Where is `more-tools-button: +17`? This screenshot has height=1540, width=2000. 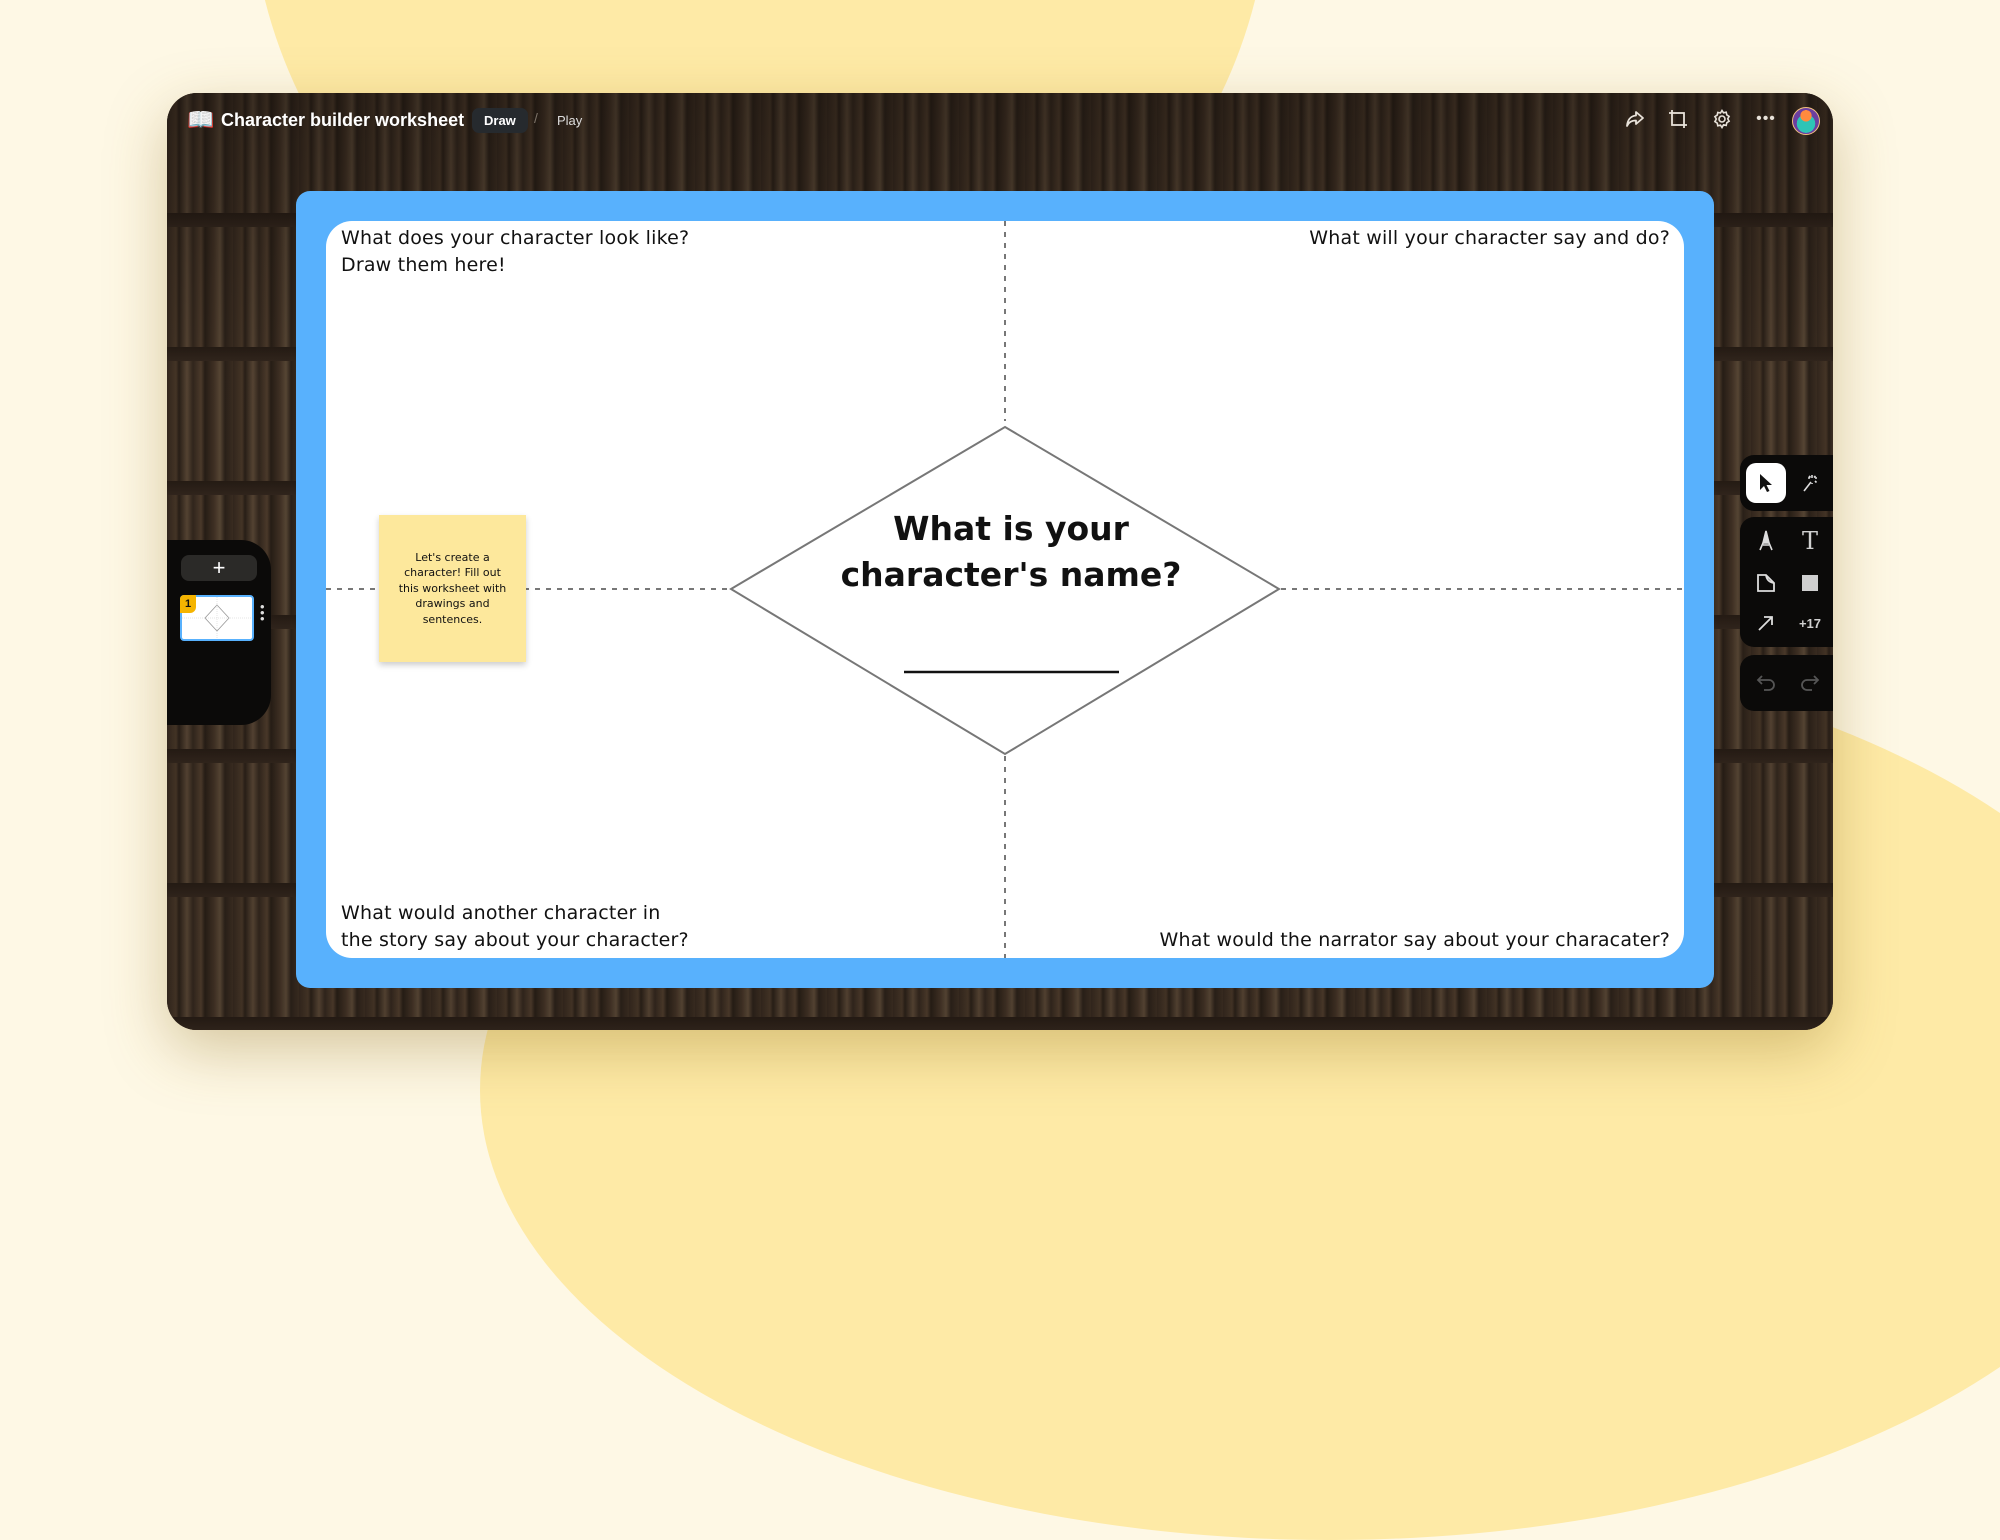
more-tools-button: +17 is located at coordinates (1810, 623).